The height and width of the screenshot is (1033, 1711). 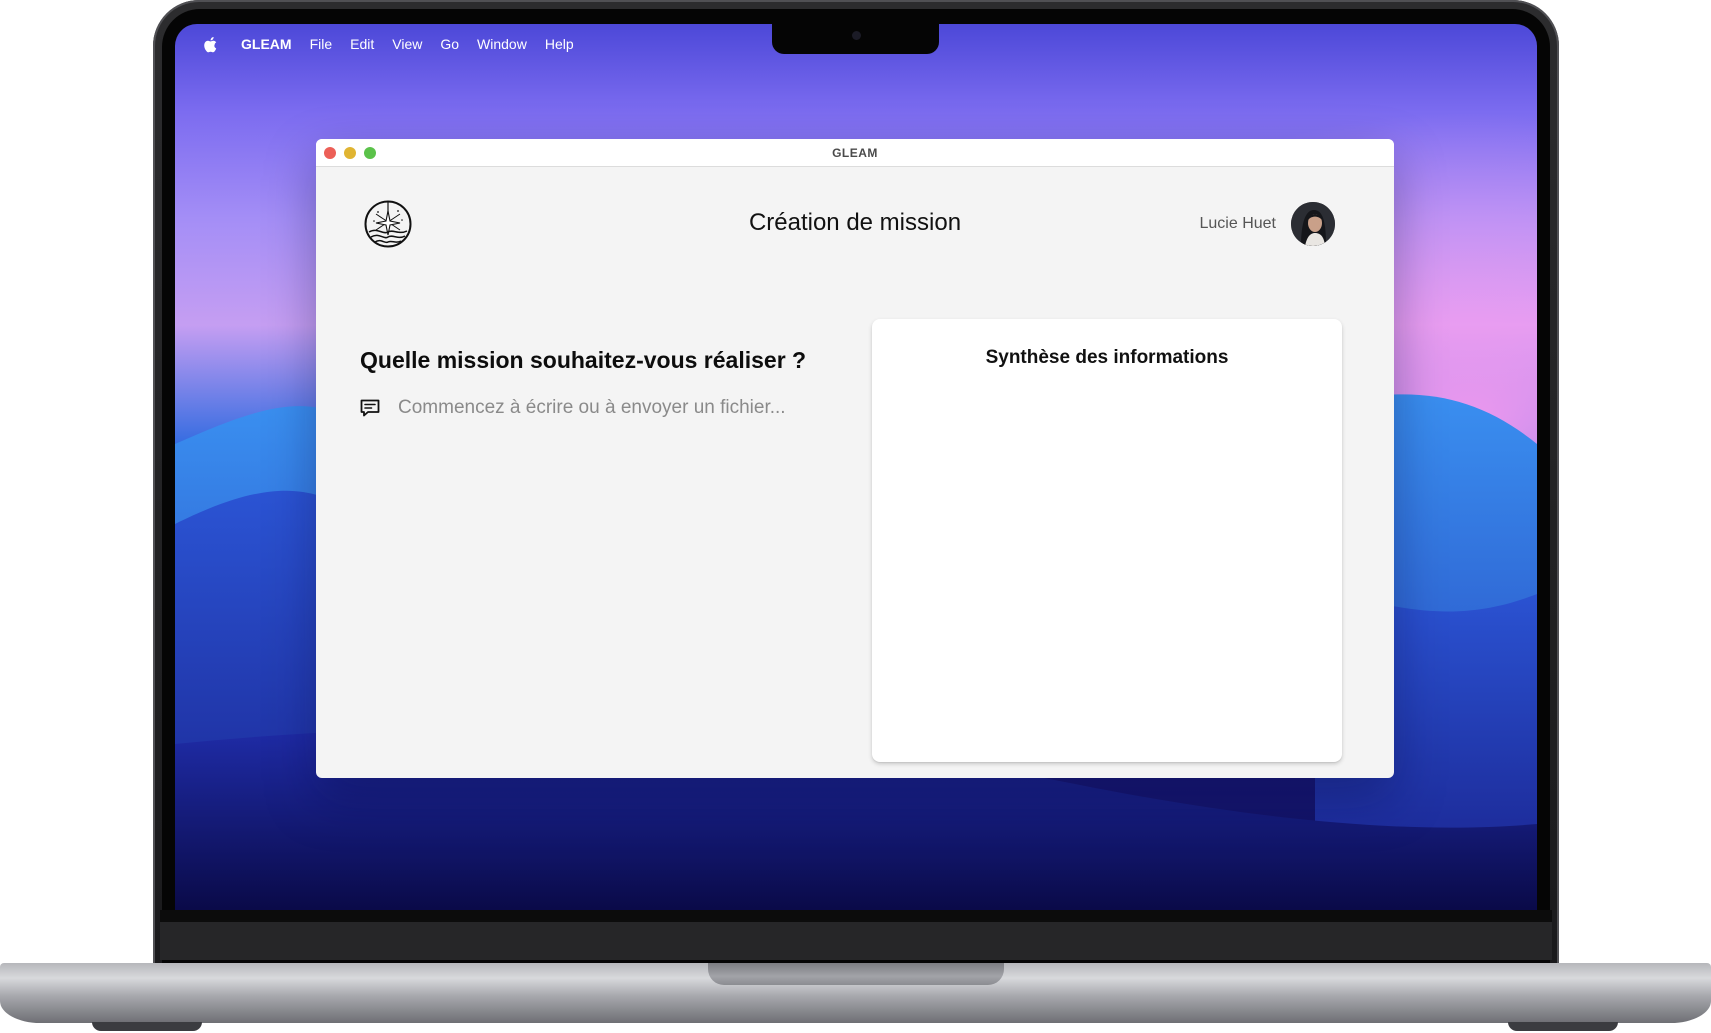 I want to click on apple-icon, so click(x=210, y=44).